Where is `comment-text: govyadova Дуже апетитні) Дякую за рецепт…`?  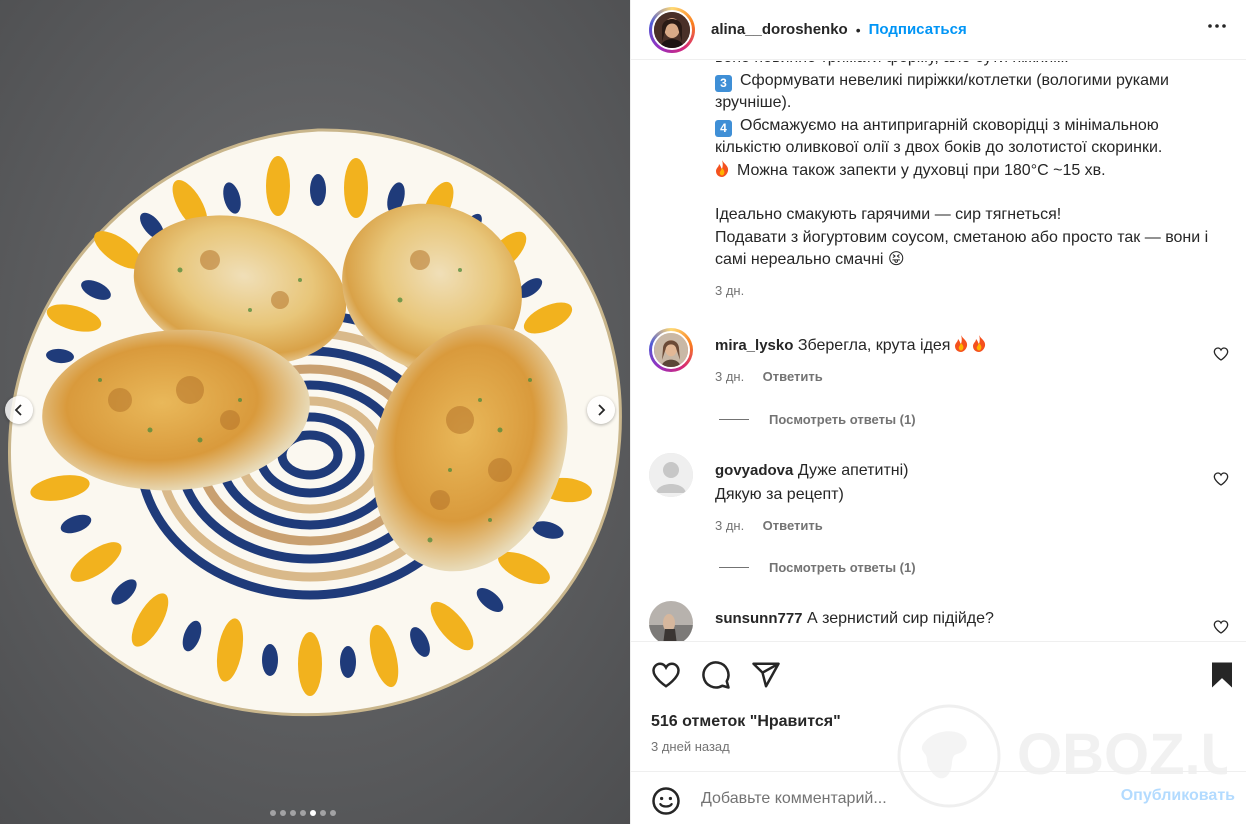 comment-text: govyadova Дуже апетитні) Дякую за рецепт… is located at coordinates (955, 483).